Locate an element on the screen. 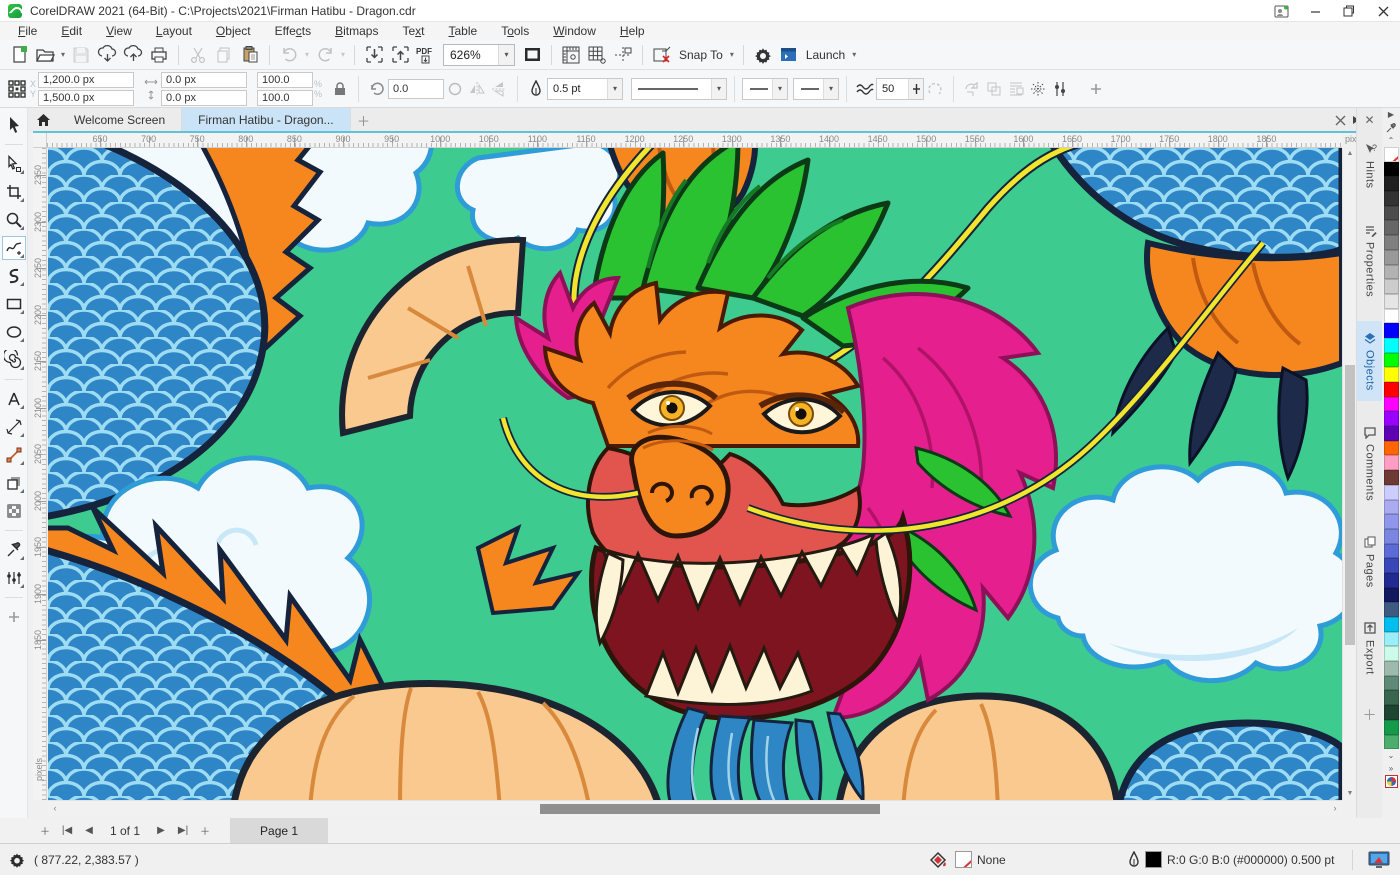  docker-tab-export: Export is located at coordinates (1370, 648).